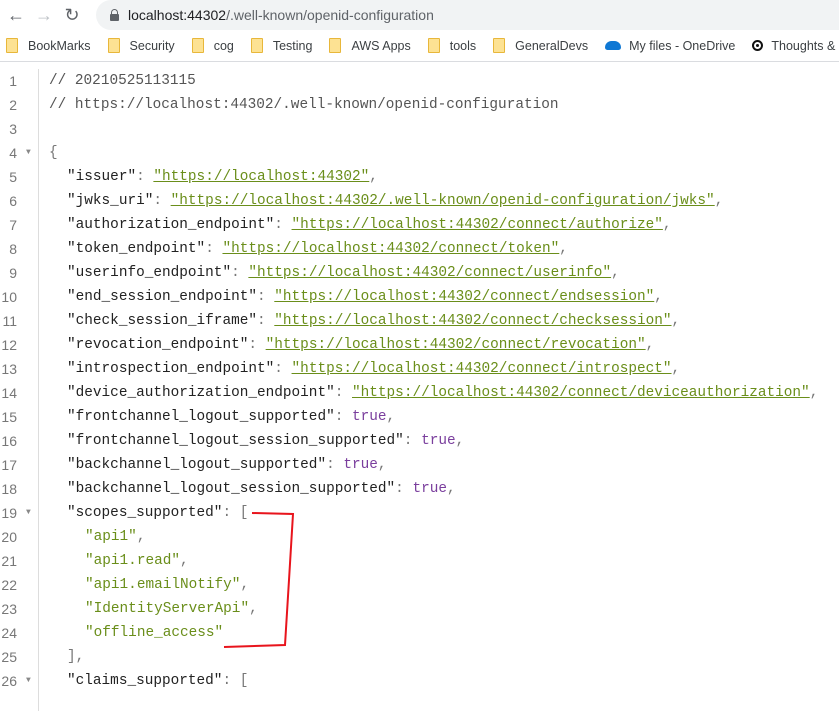 Image resolution: width=839 pixels, height=711 pixels. Describe the element at coordinates (9, 657) in the screenshot. I see `line-number: 25` at that location.